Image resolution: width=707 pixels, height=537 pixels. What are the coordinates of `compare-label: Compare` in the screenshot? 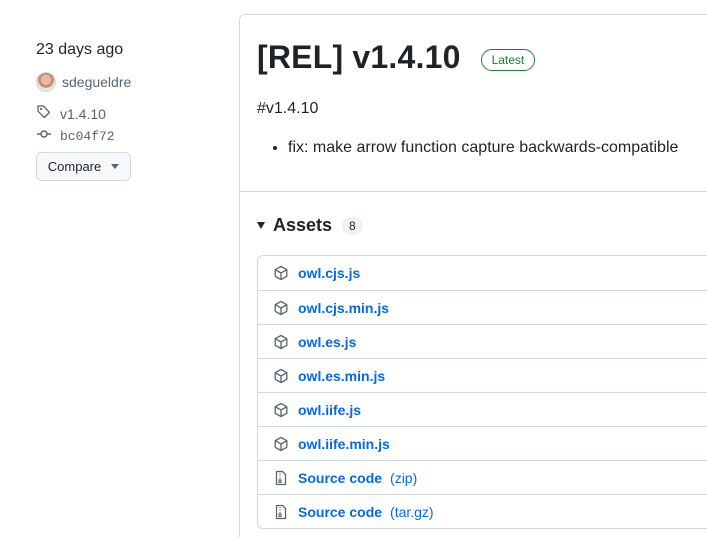 It's located at (74, 166).